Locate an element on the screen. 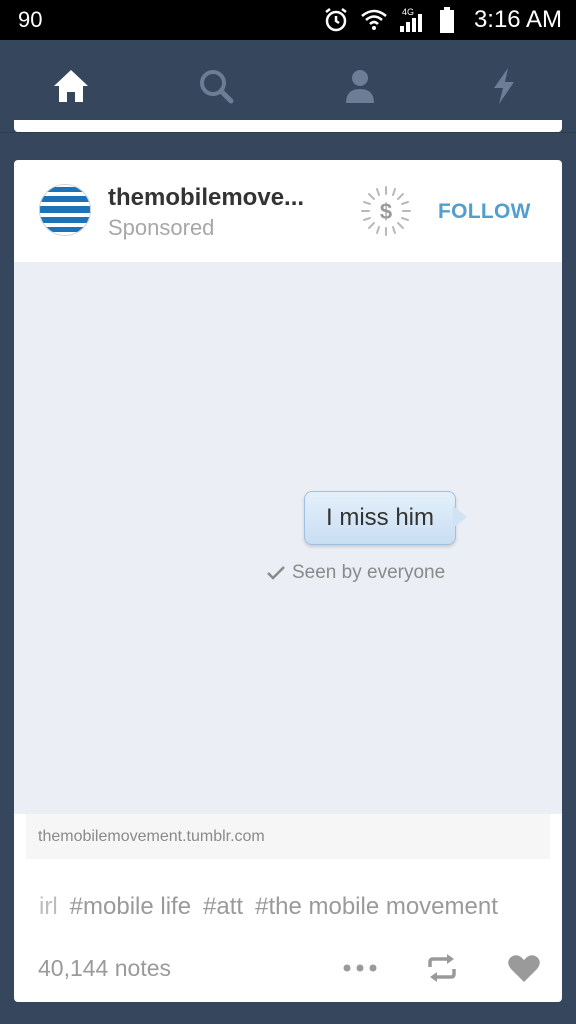  wifi-icon is located at coordinates (374, 19).